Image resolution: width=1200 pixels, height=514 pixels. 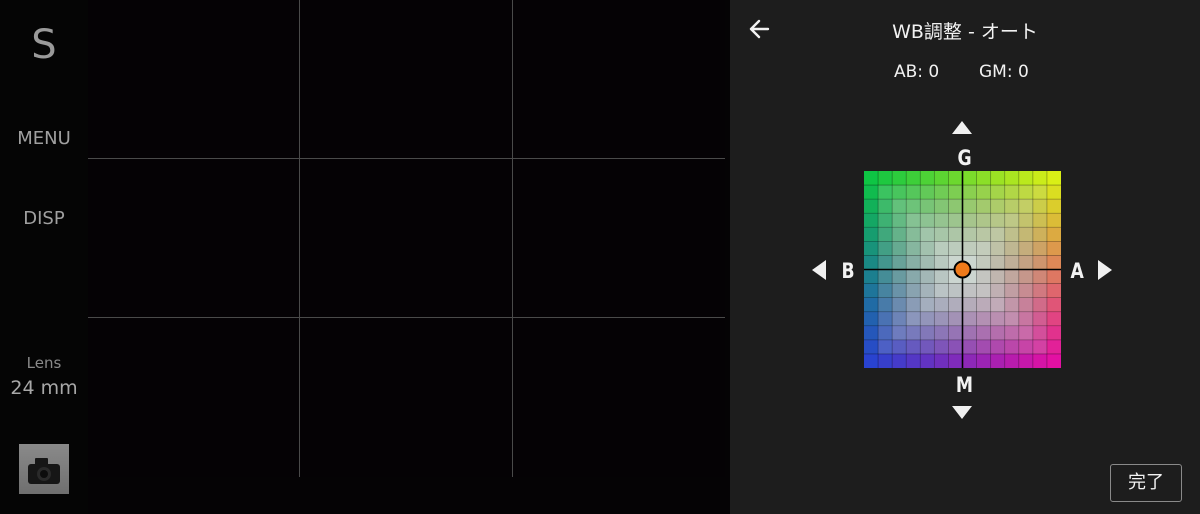 What do you see at coordinates (1105, 270) in the screenshot?
I see `triangle-right-icon` at bounding box center [1105, 270].